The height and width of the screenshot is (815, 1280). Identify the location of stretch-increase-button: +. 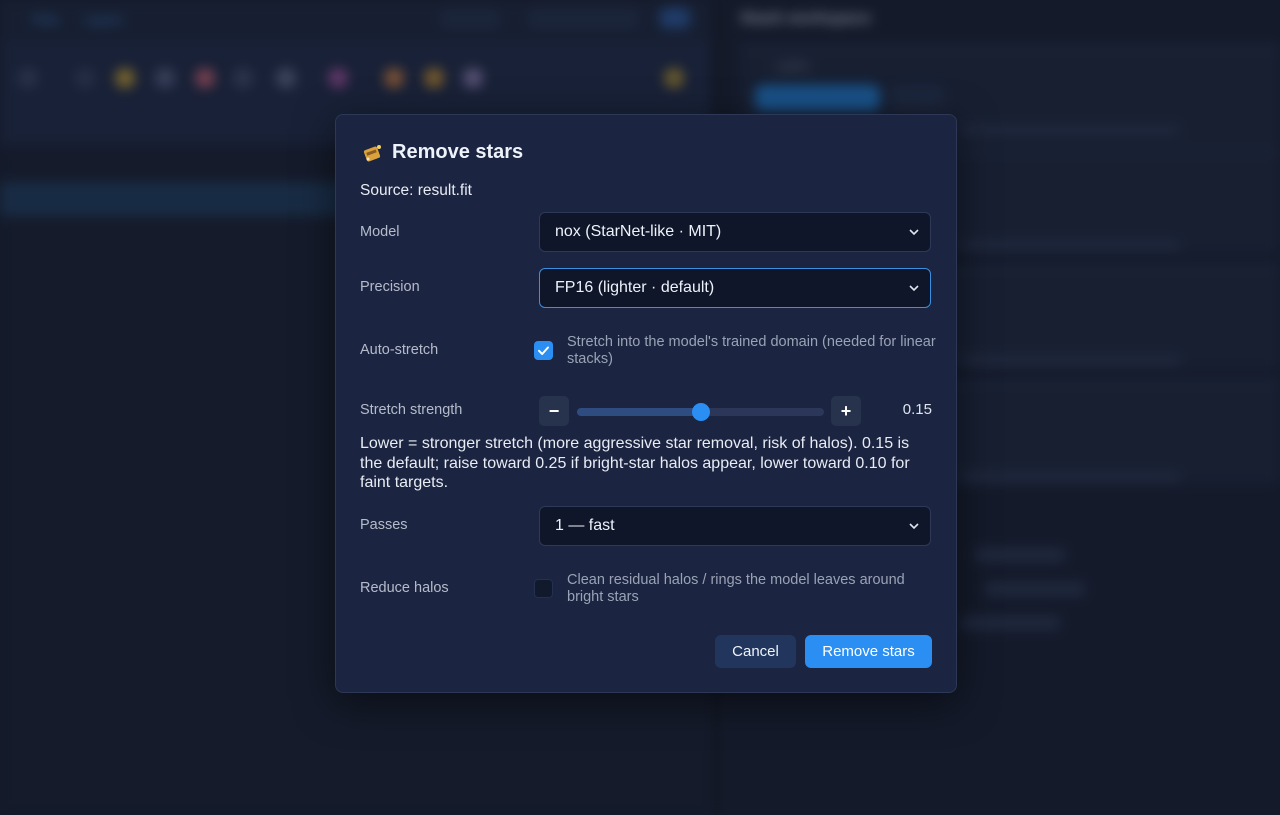
(846, 411).